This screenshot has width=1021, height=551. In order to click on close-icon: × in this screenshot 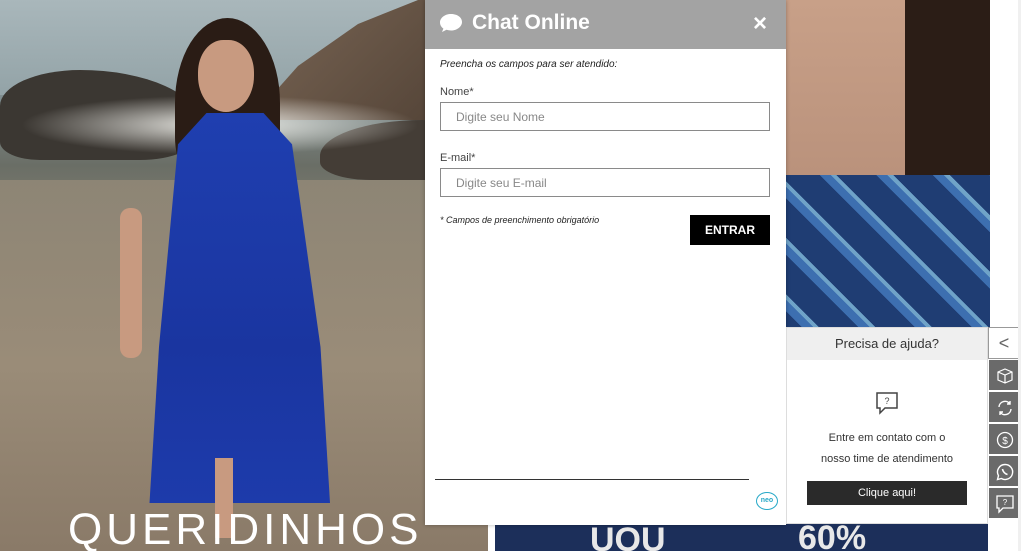, I will do `click(760, 24)`.